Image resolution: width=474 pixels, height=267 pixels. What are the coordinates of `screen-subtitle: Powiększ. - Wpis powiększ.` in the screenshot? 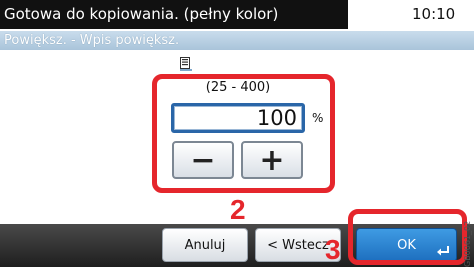 It's located at (237, 40).